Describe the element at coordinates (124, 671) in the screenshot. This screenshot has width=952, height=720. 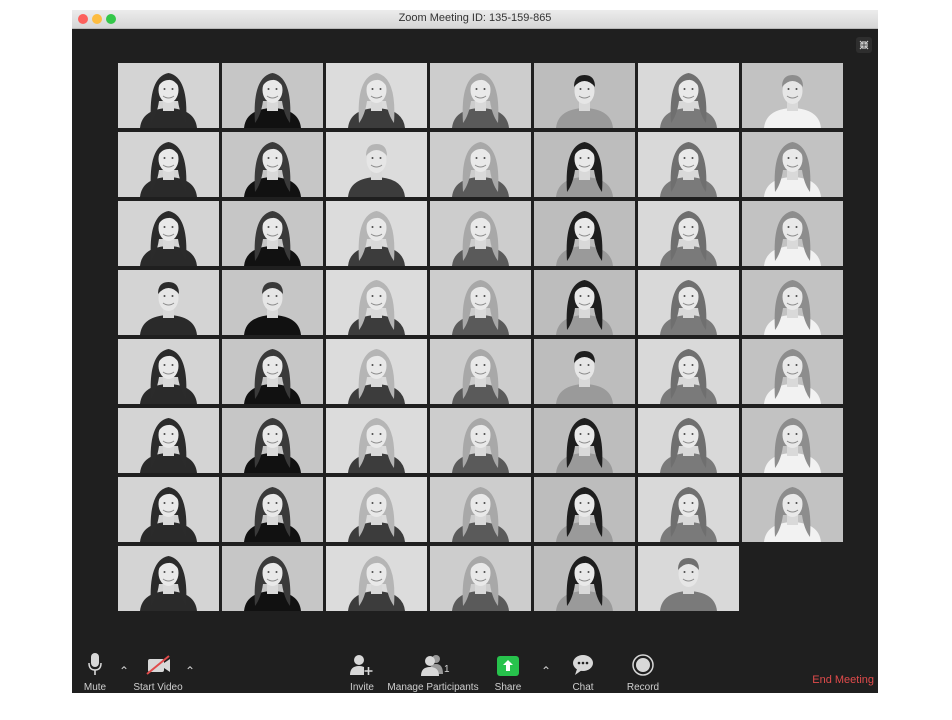
I see `audio-options-chevron-icon: ⌃` at that location.